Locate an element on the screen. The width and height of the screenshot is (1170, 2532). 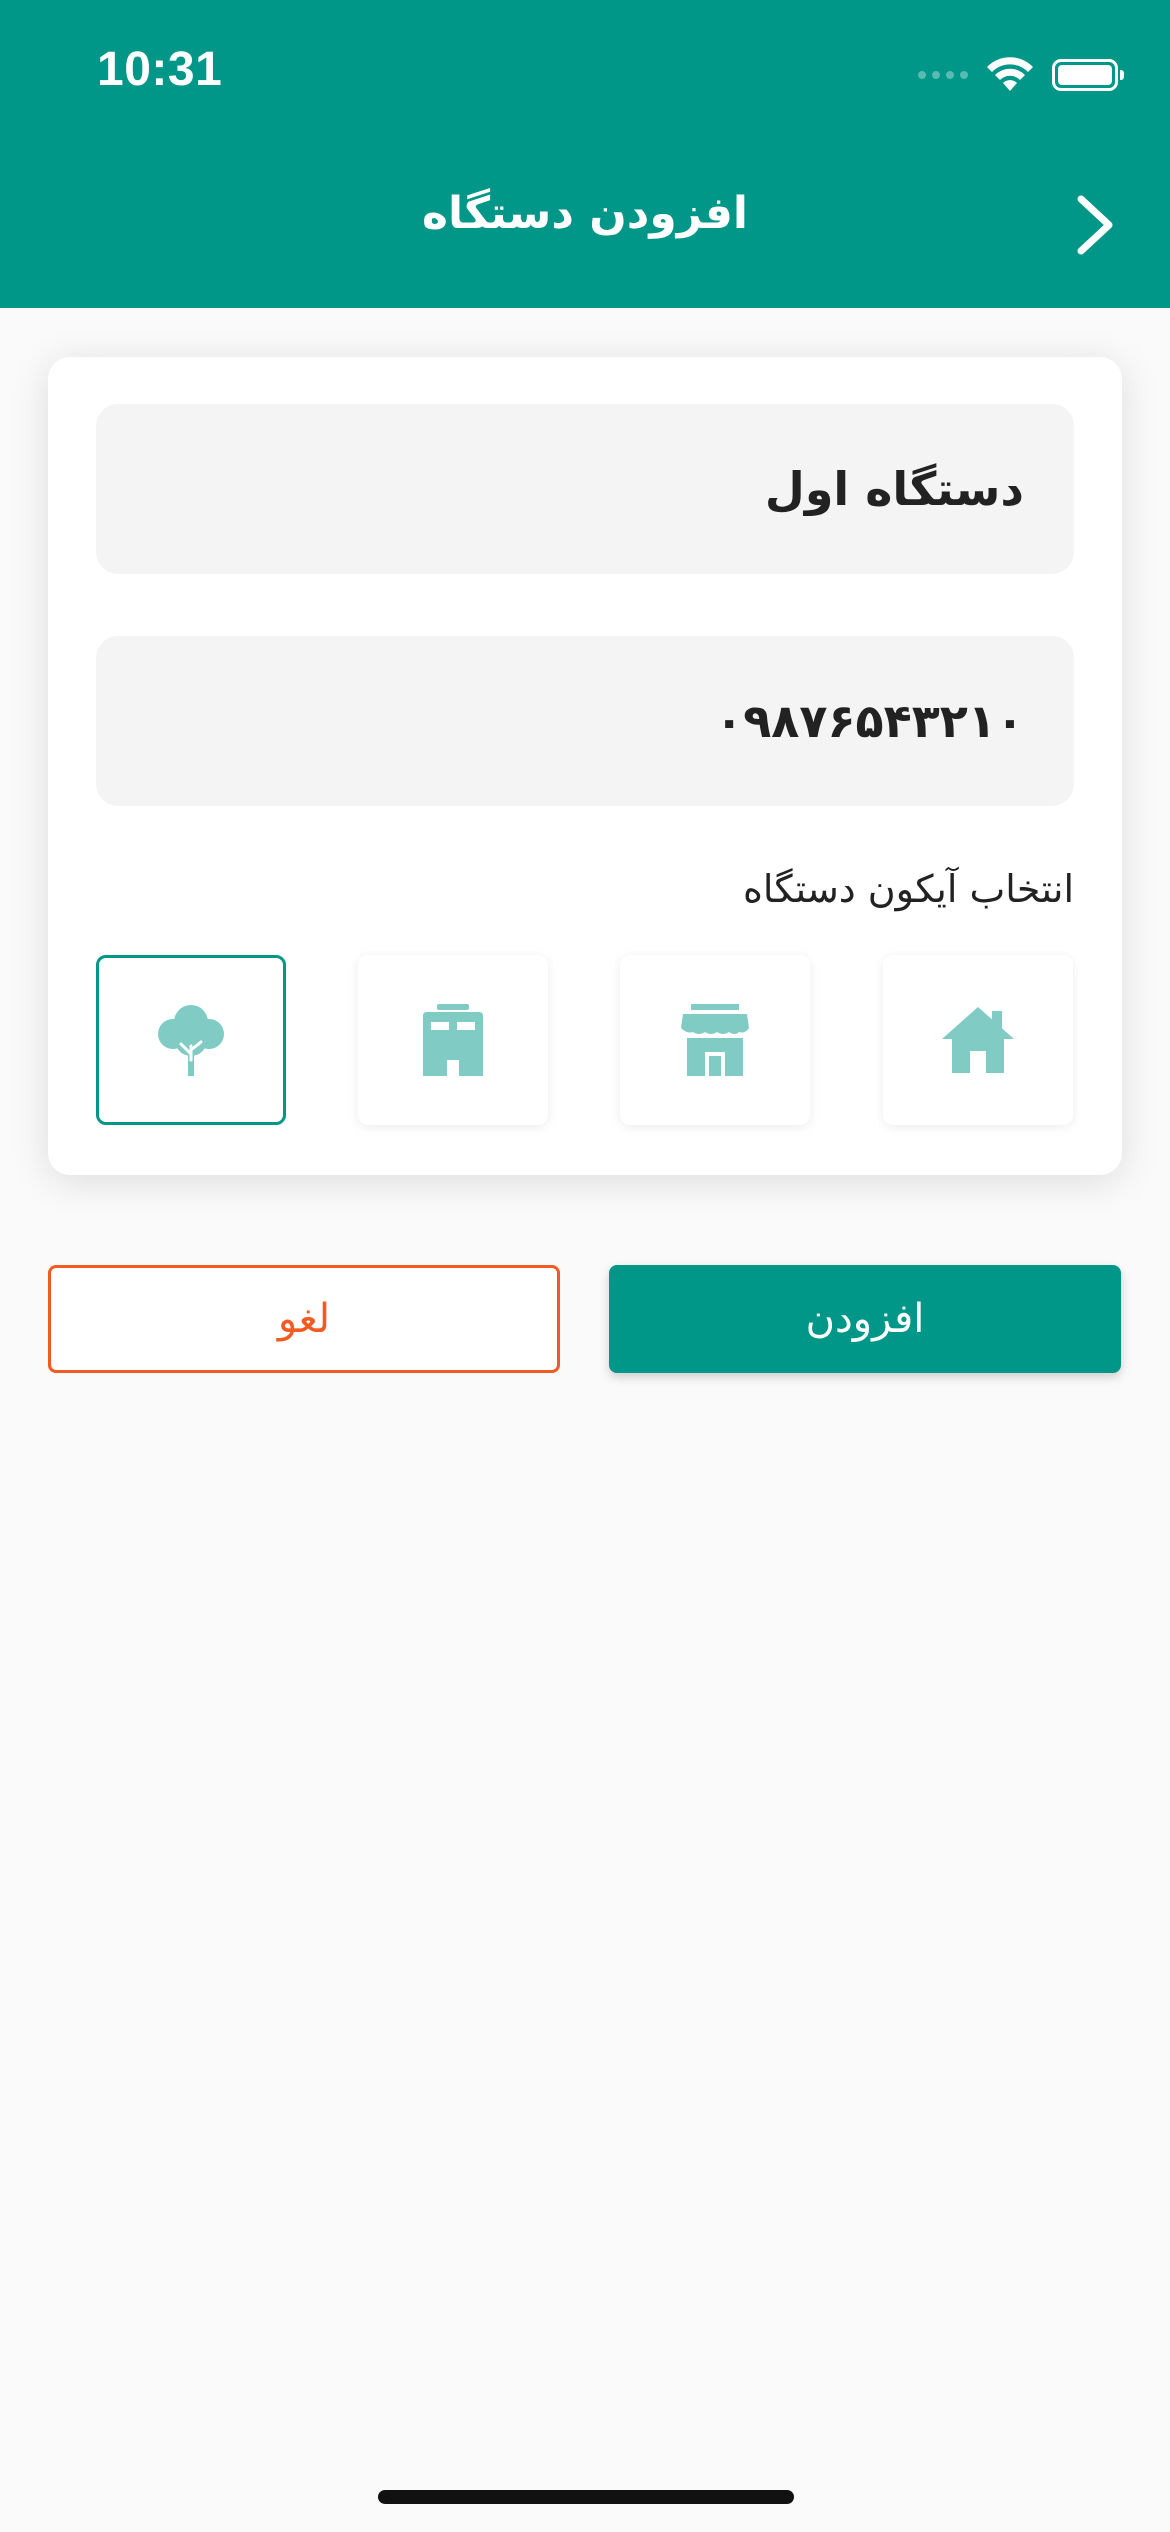
battery-icon is located at coordinates (1088, 75).